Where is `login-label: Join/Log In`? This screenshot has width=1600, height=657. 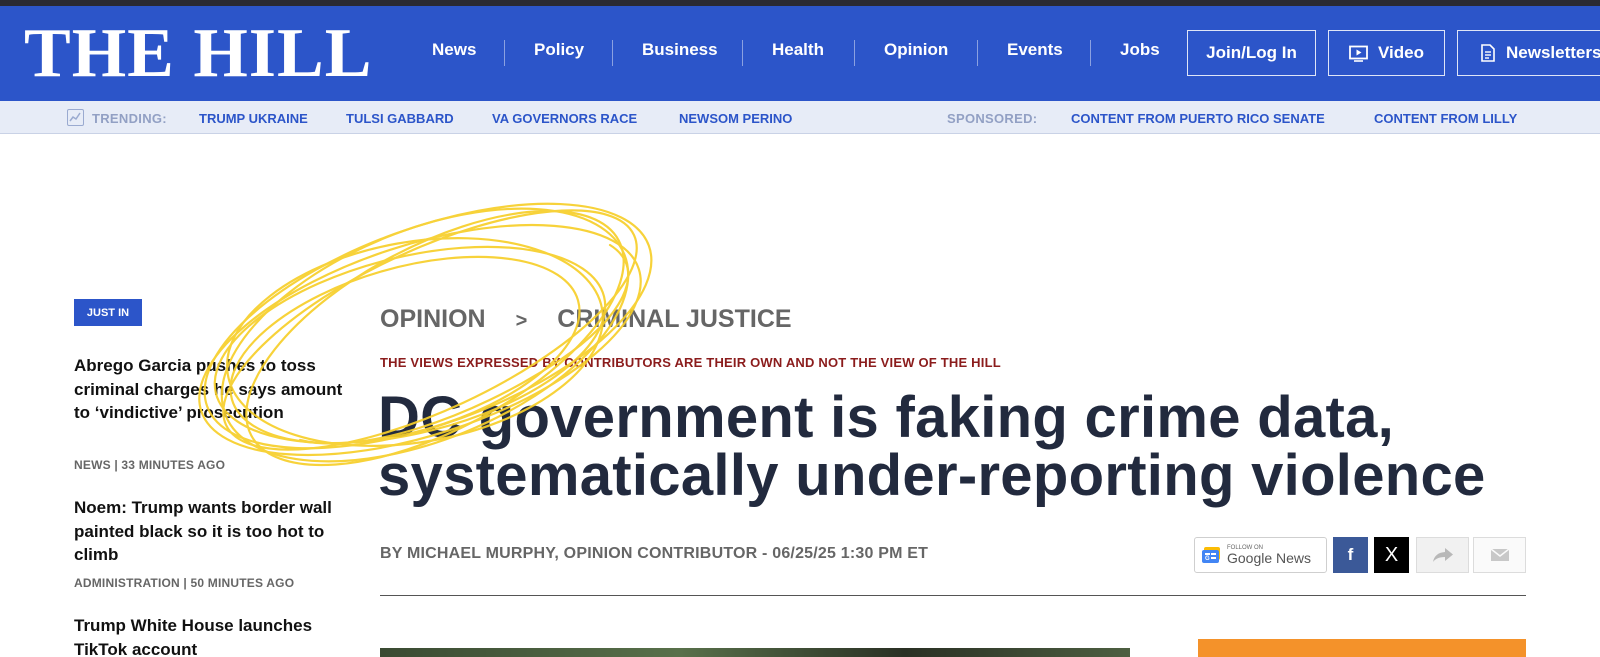
login-label: Join/Log In is located at coordinates (1251, 52).